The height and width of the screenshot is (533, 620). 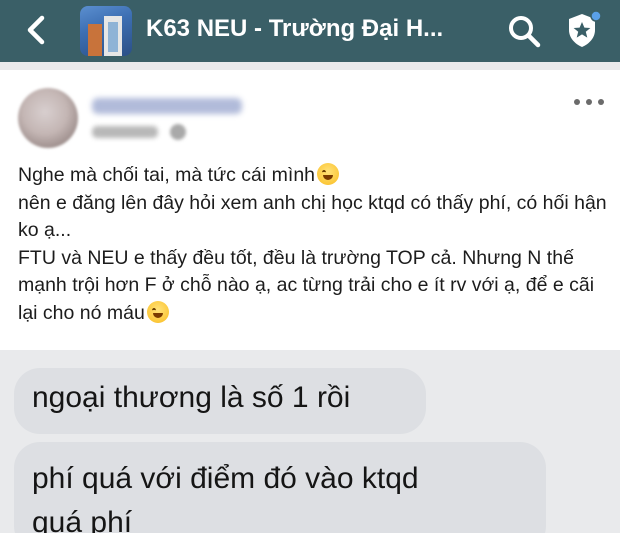 What do you see at coordinates (328, 174) in the screenshot?
I see `expressionless-face-emoji-icon` at bounding box center [328, 174].